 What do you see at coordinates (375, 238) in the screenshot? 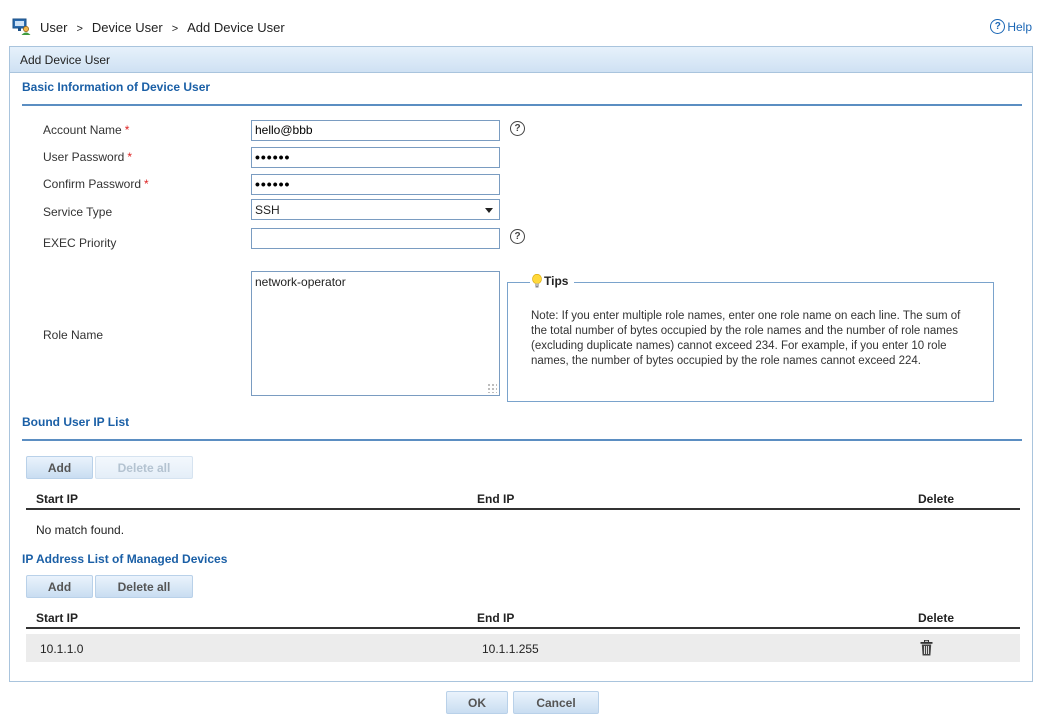
I see `exec-priority-input` at bounding box center [375, 238].